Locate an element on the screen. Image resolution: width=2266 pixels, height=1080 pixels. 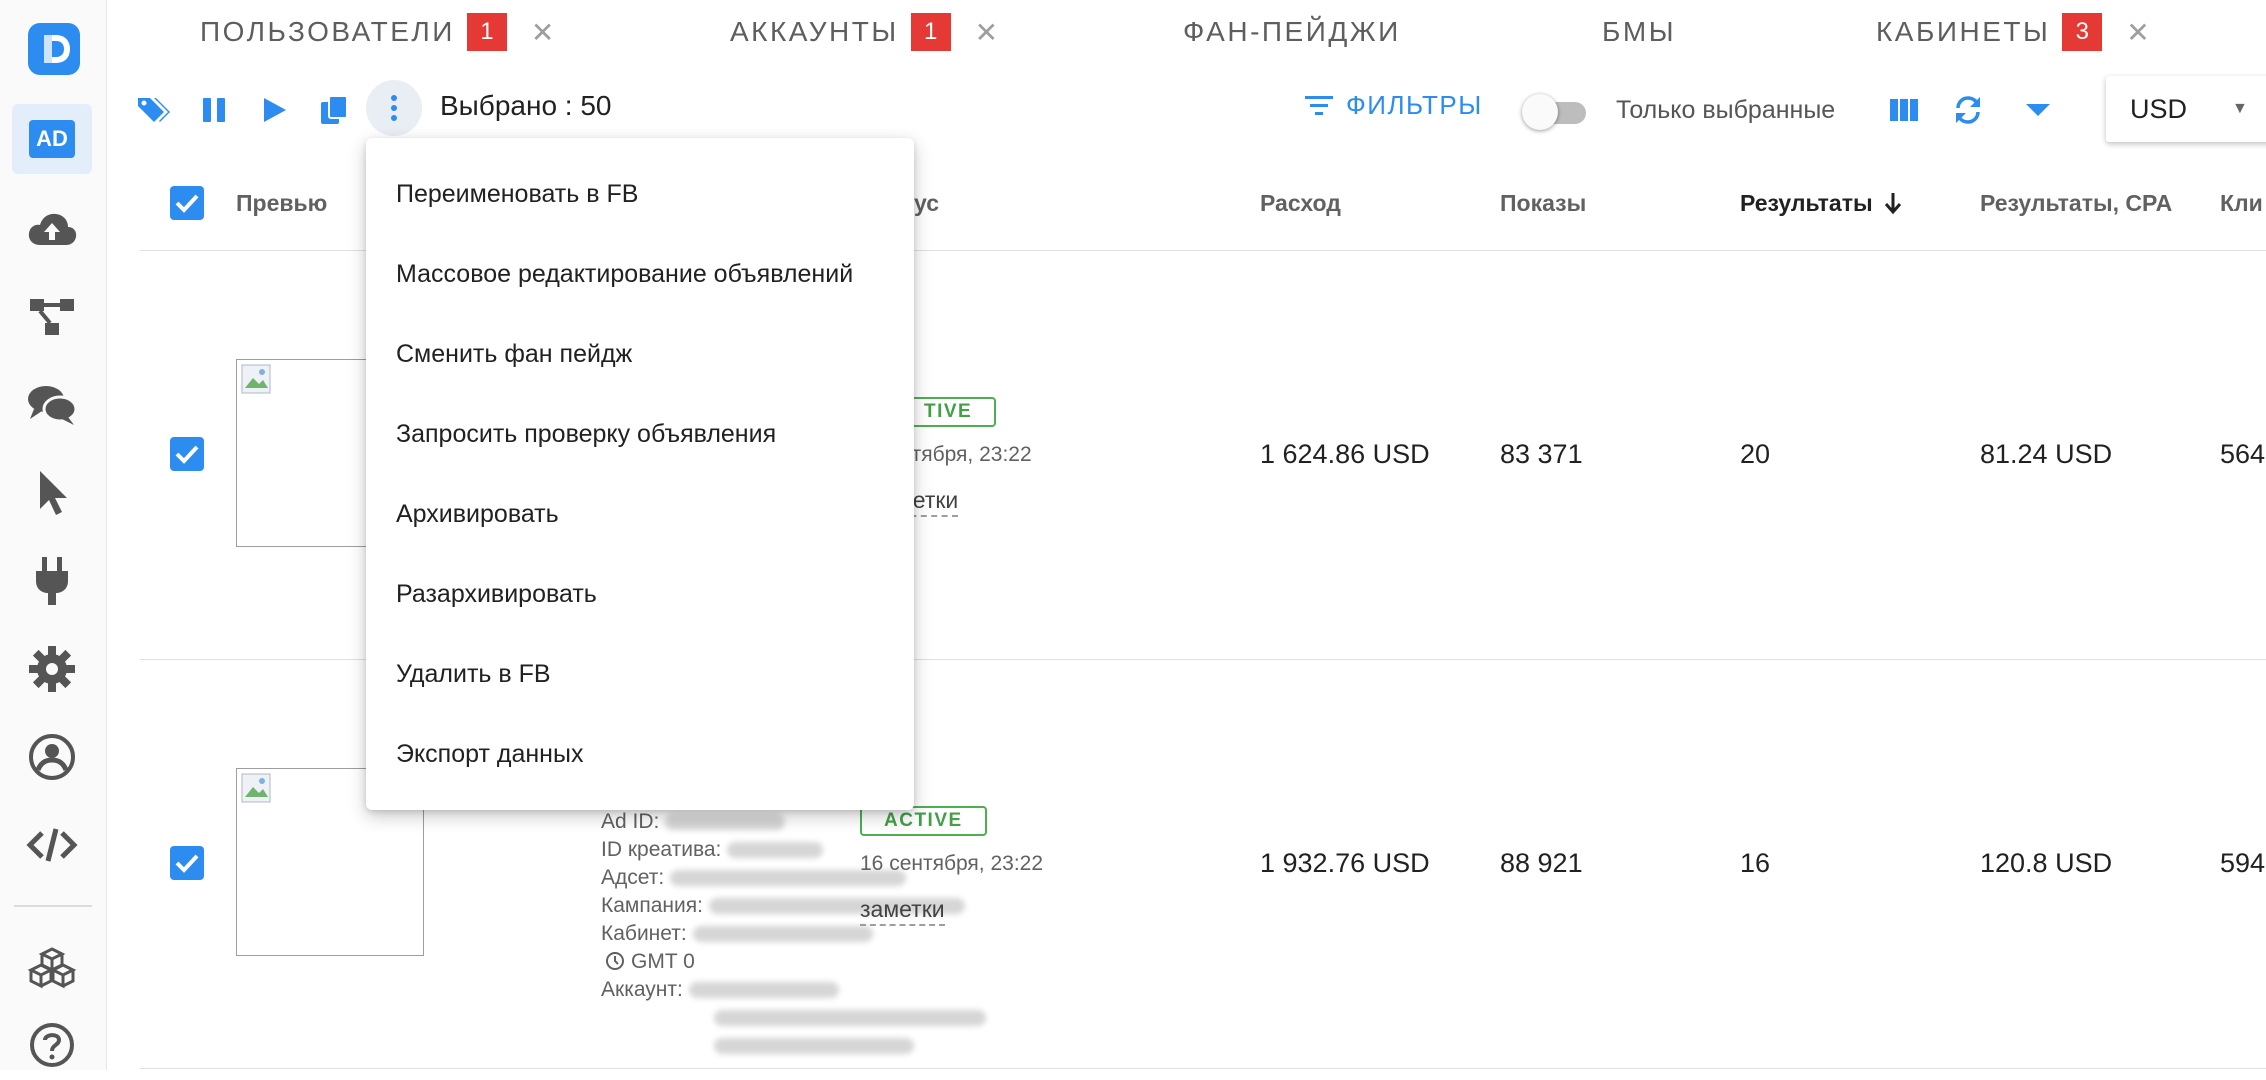
cursor-icon is located at coordinates (53, 493).